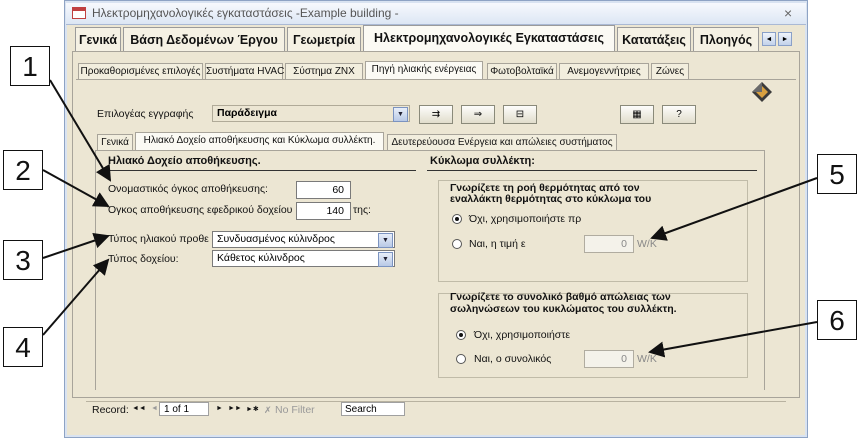  I want to click on callout-2-arrow, so click(76, 188).